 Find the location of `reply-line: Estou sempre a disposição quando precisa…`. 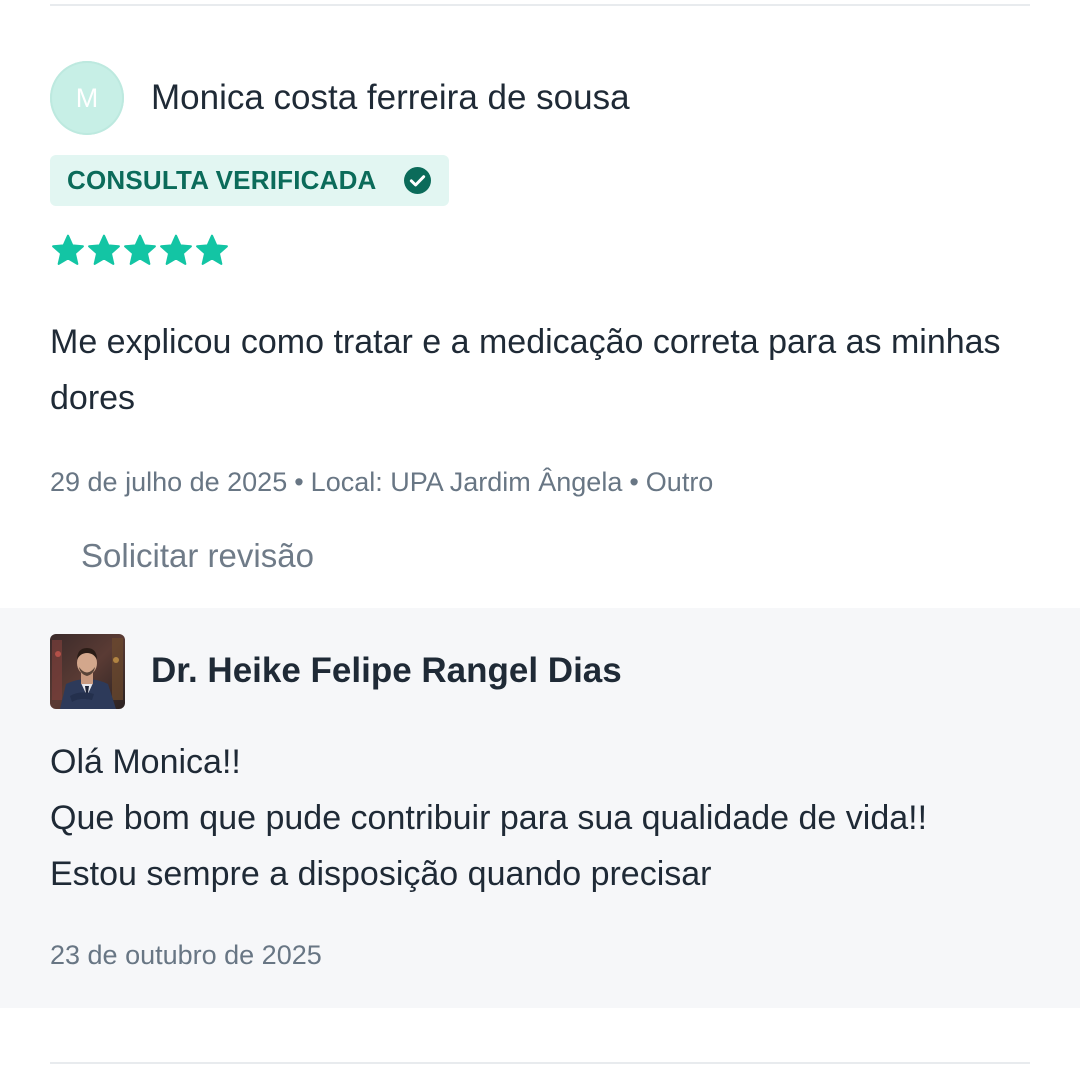

reply-line: Estou sempre a disposição quando precisa… is located at coordinates (381, 874).